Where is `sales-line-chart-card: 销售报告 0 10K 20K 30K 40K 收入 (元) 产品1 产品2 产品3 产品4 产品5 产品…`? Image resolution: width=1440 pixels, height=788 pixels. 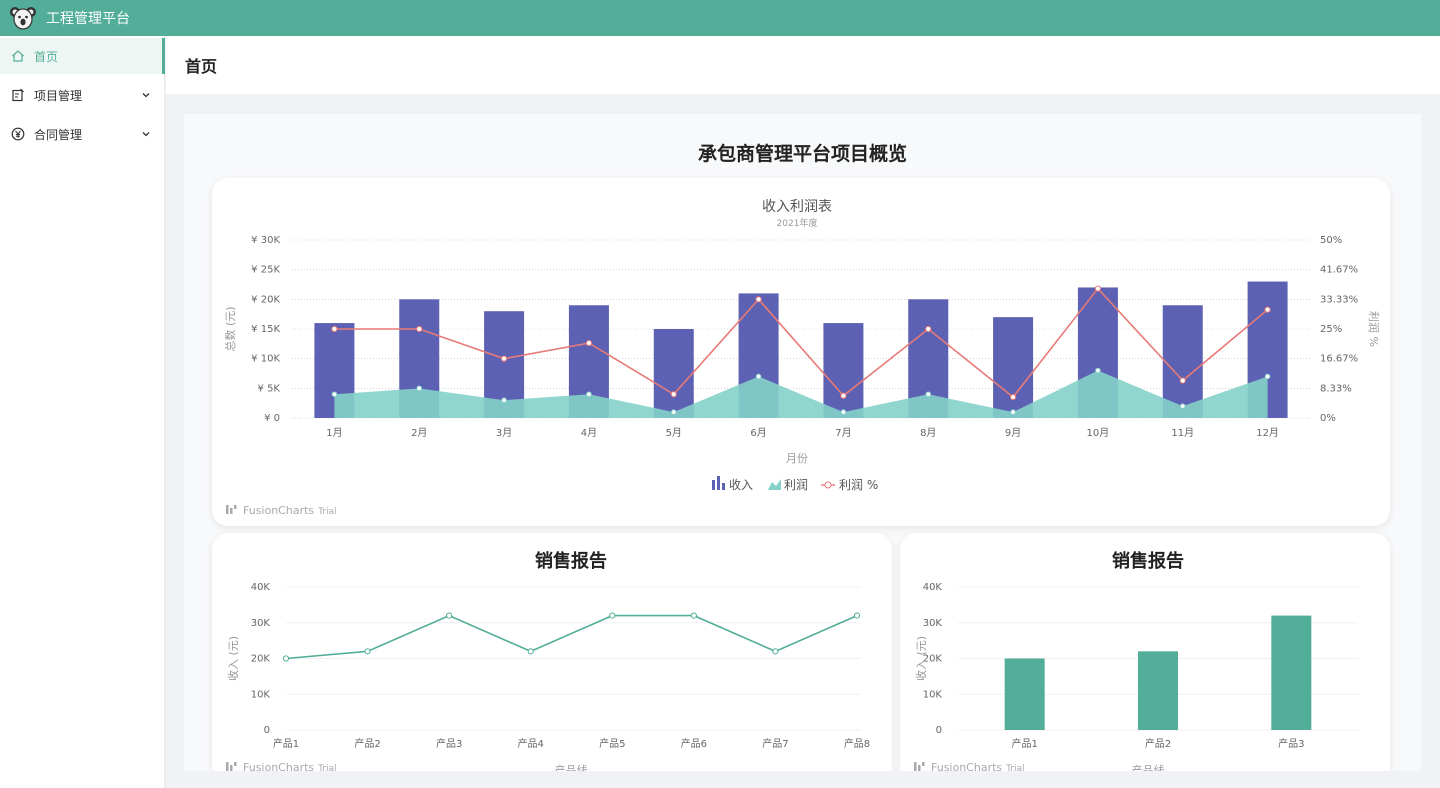 sales-line-chart-card: 销售报告 0 10K 20K 30K 40K 收入 (元) 产品1 产品2 产品3 产品4 产品5 产品… is located at coordinates (552, 652).